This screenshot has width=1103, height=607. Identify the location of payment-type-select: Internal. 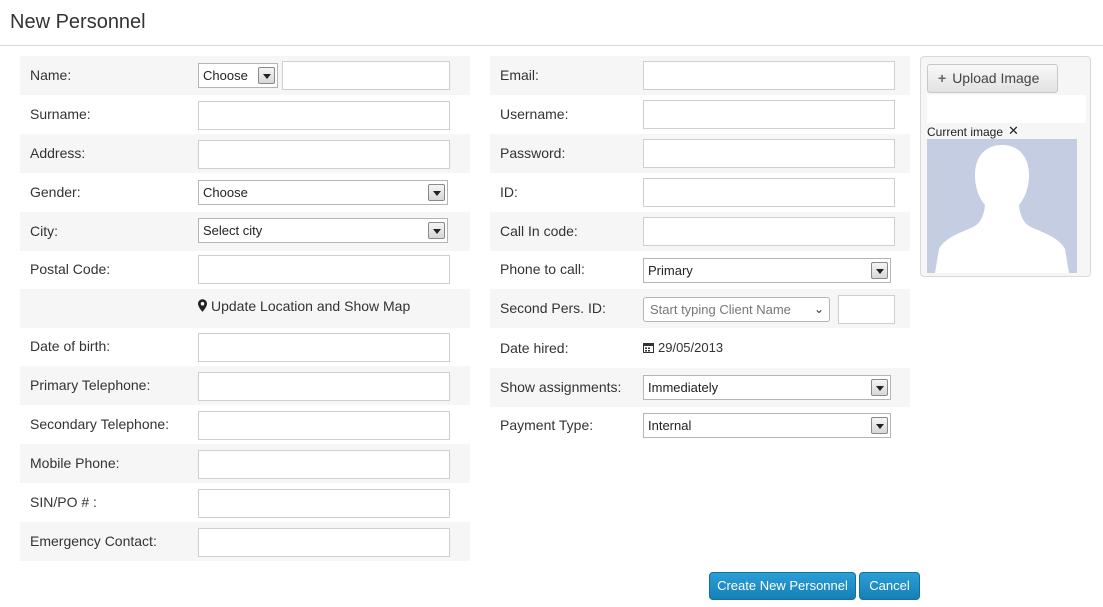
(767, 425).